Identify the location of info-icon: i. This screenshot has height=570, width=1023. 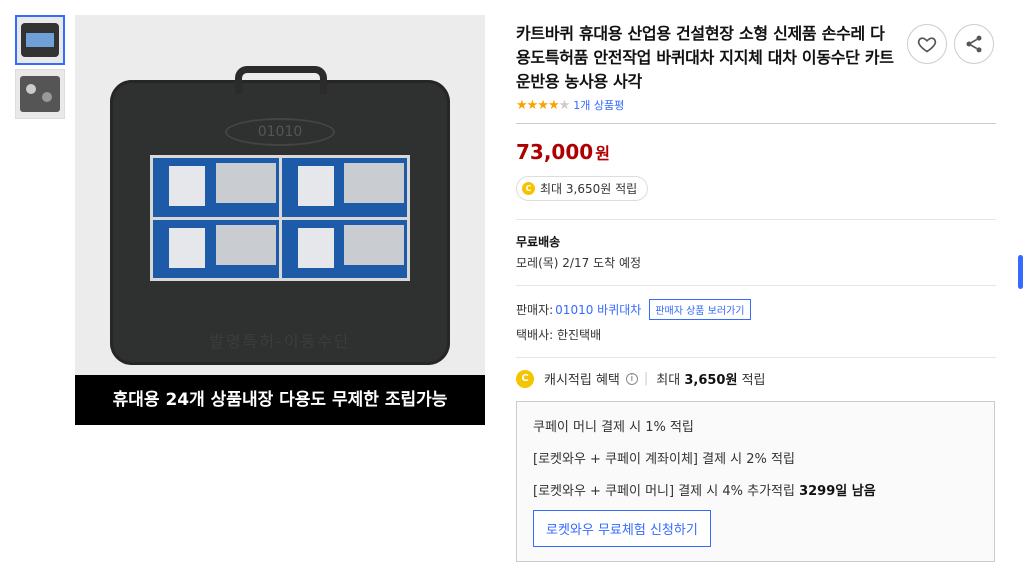
(631, 378).